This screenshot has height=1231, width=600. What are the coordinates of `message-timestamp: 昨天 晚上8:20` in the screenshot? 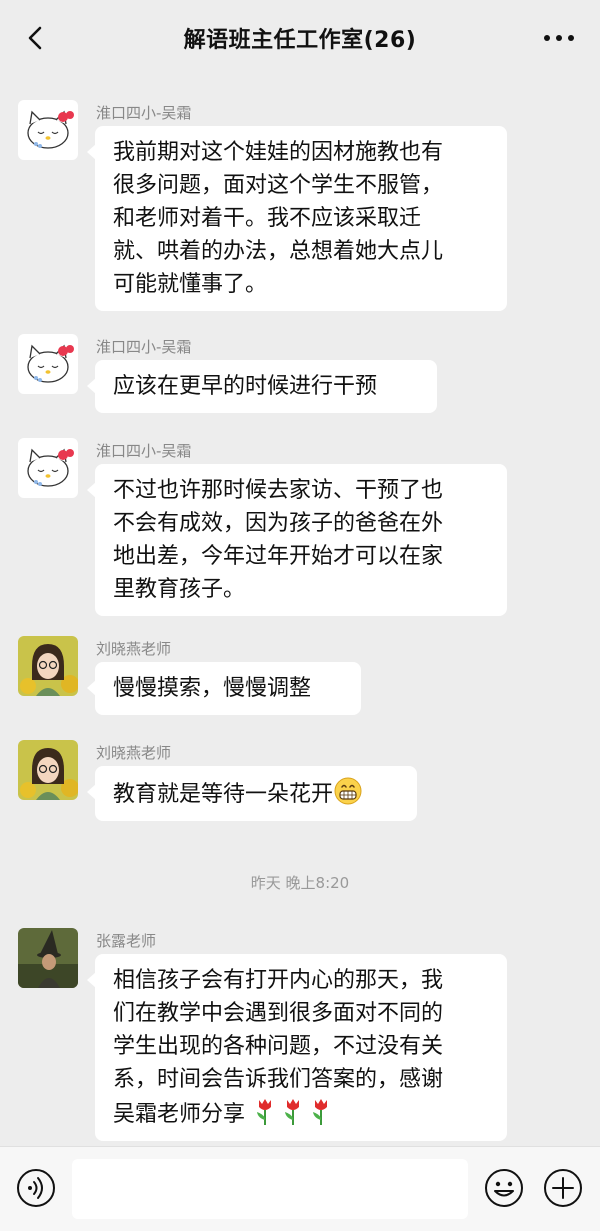 It's located at (300, 883).